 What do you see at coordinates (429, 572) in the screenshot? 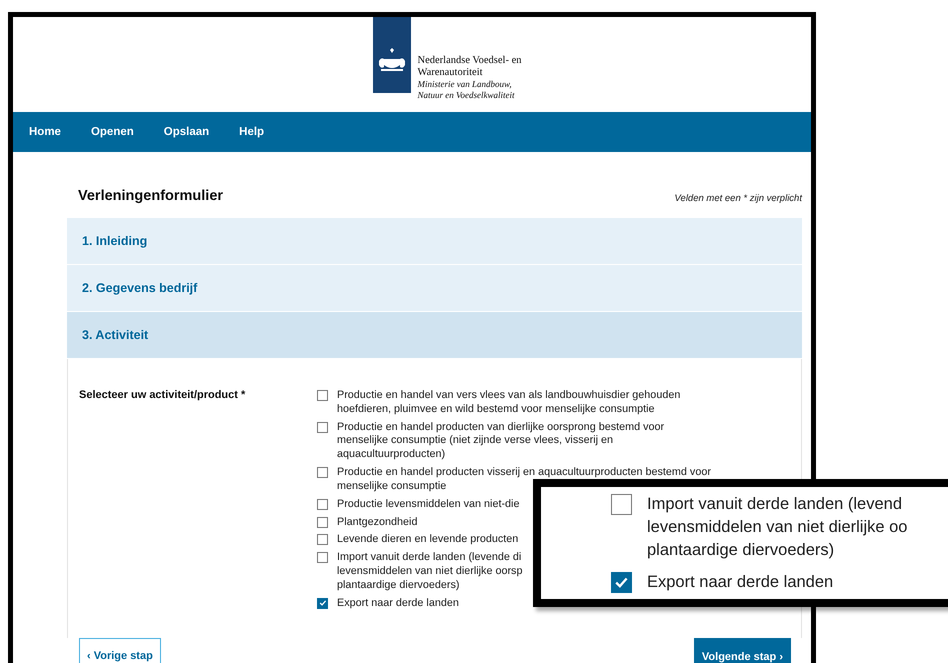
I see `option-label: Import vanuit derde landen (levende di levensmiddelen van niet dierlijke oorsp plantaardige diervoeders)` at bounding box center [429, 572].